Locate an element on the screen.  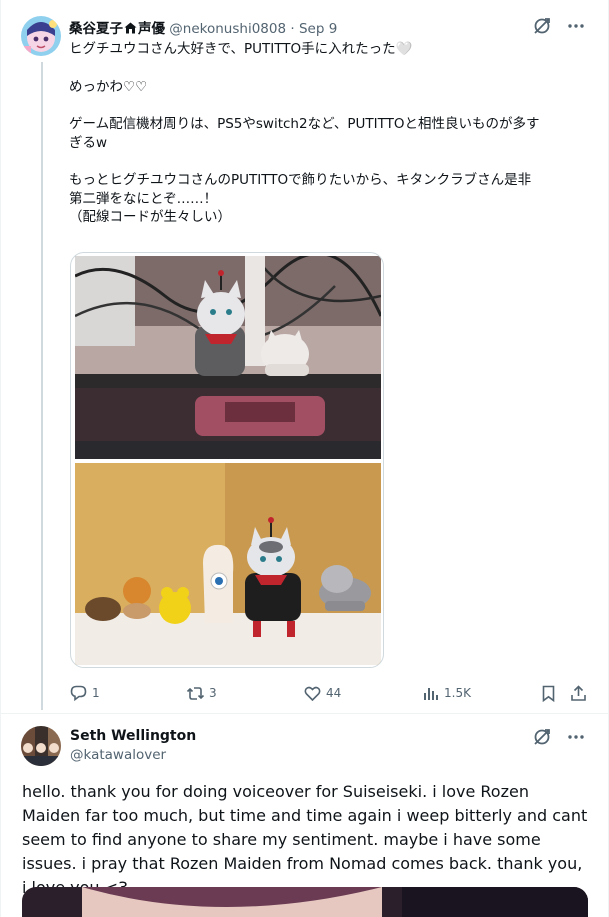
display-name-suffix: 声優 is located at coordinates (151, 29).